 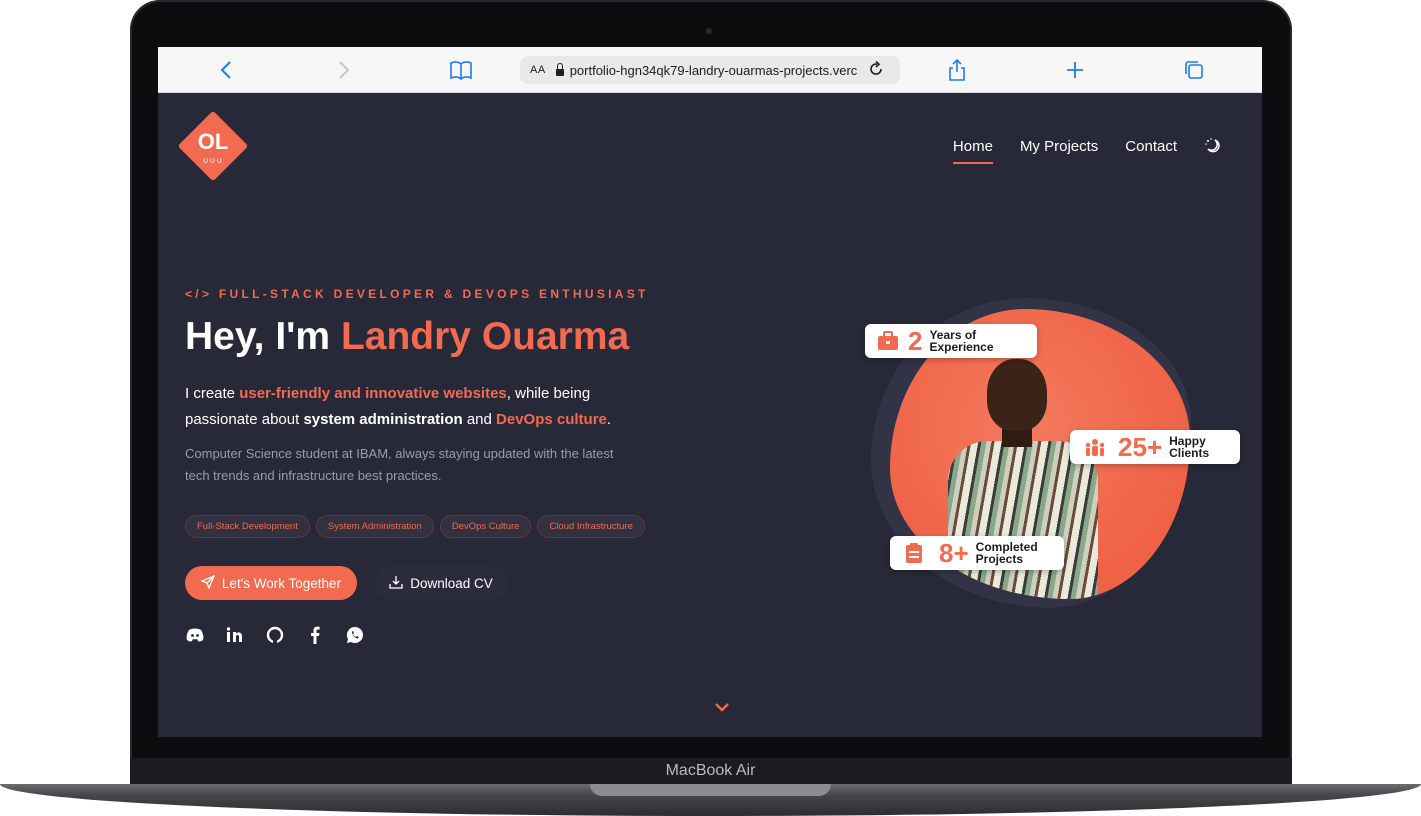 What do you see at coordinates (1059, 146) in the screenshot?
I see `nav-my-projects: My Projects` at bounding box center [1059, 146].